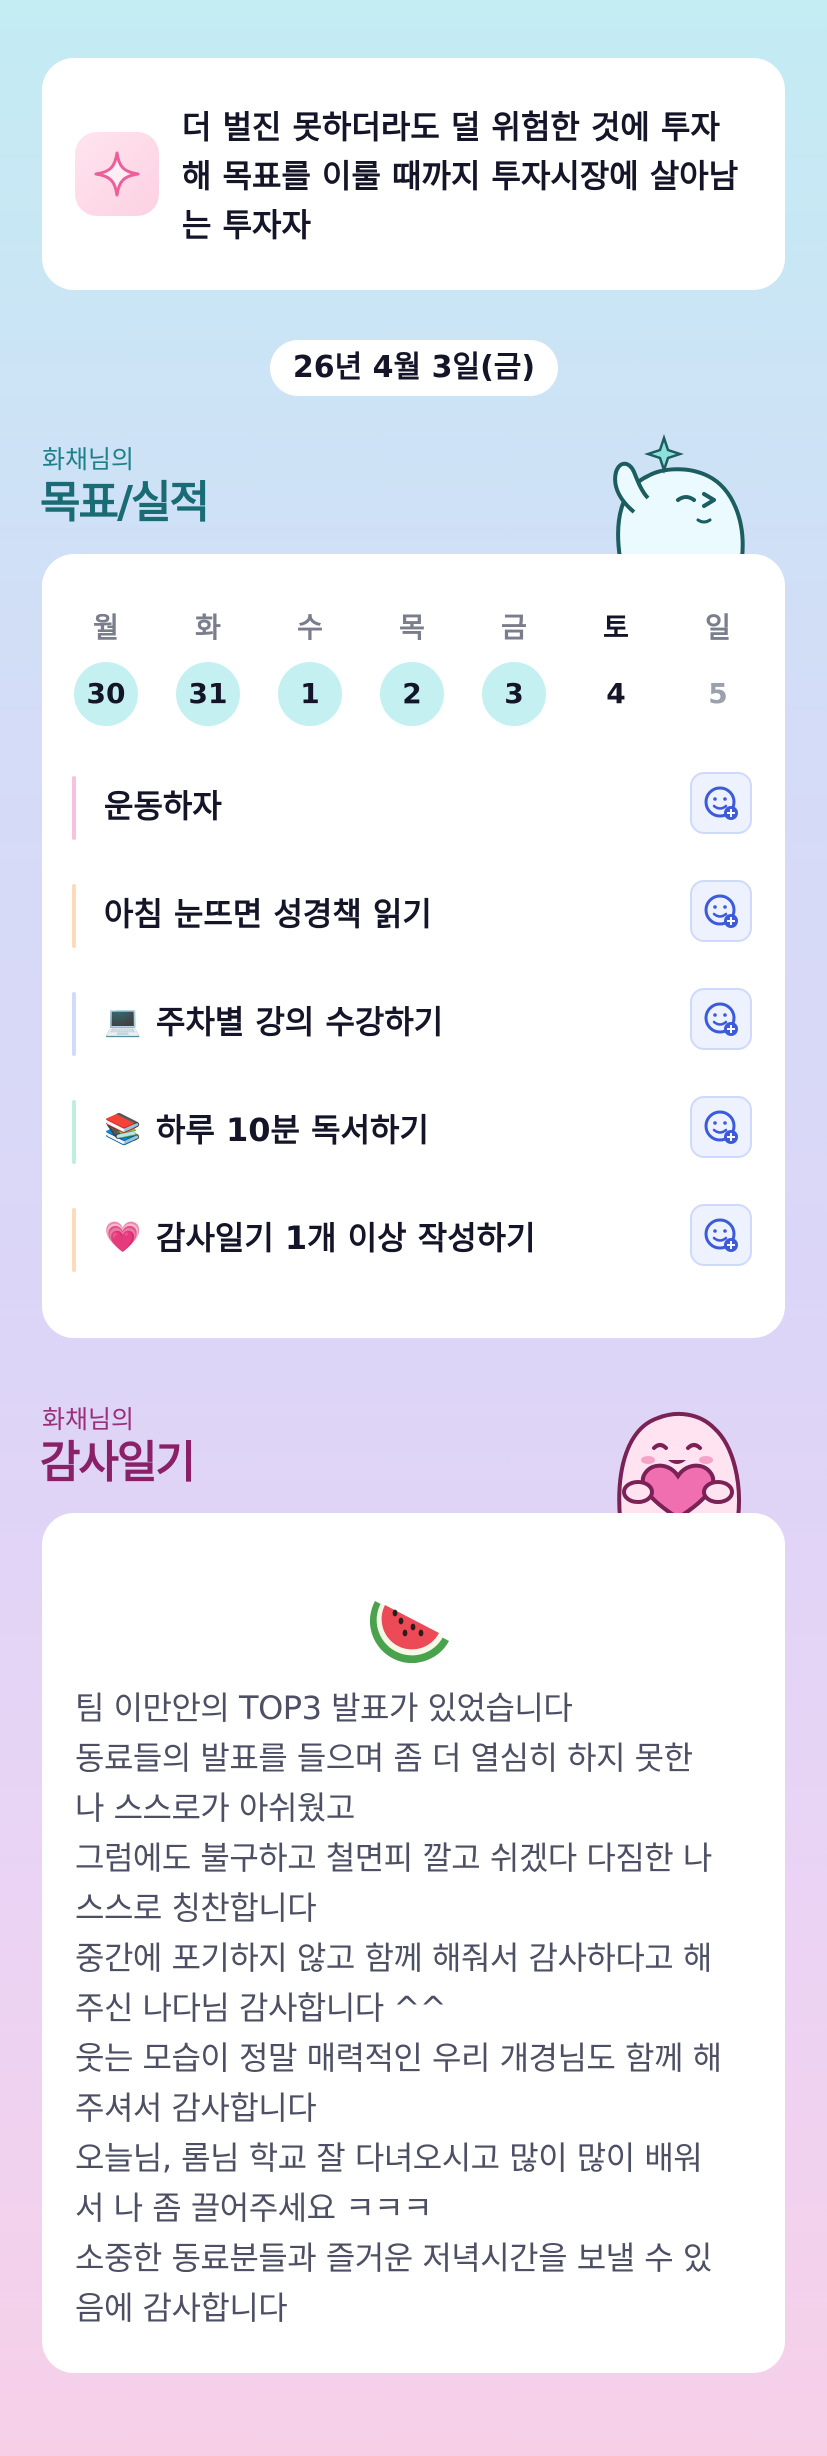 This screenshot has width=827, height=2456. I want to click on gratitude-line: 웃는 모습이 정말 매력적인 우리 개경님도 함께 해, so click(398, 2058).